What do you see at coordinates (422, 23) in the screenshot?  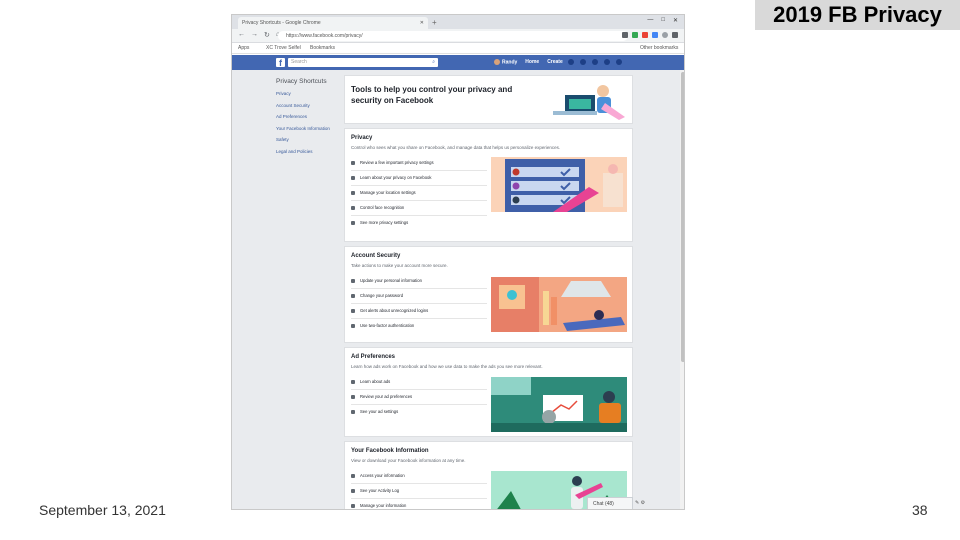 I see `close-tab-icon: ✕` at bounding box center [422, 23].